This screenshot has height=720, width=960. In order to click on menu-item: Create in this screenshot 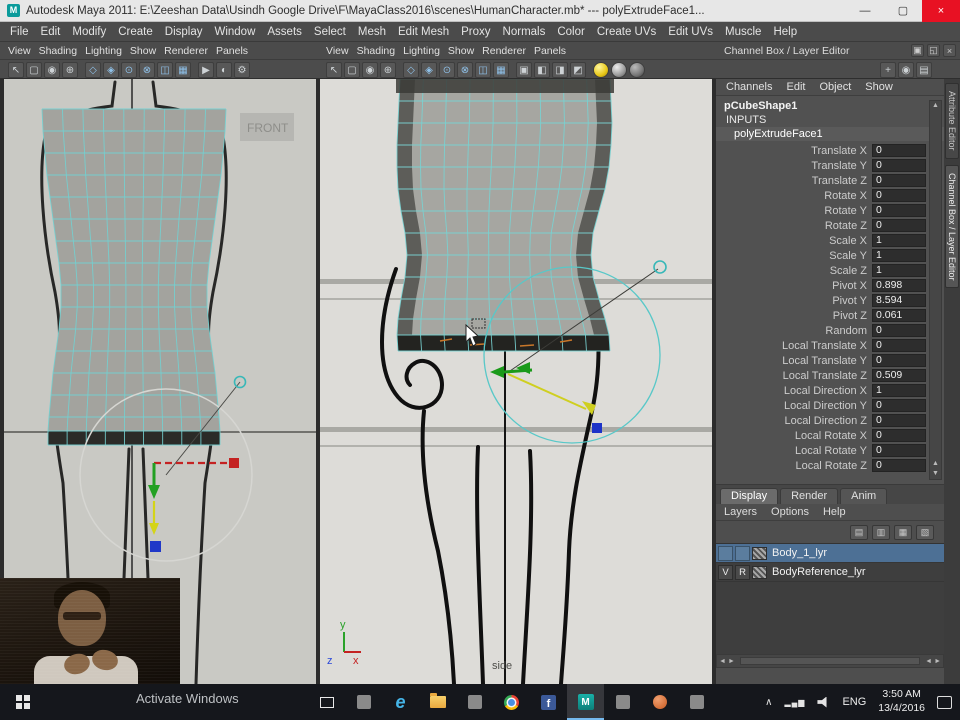, I will do `click(135, 32)`.